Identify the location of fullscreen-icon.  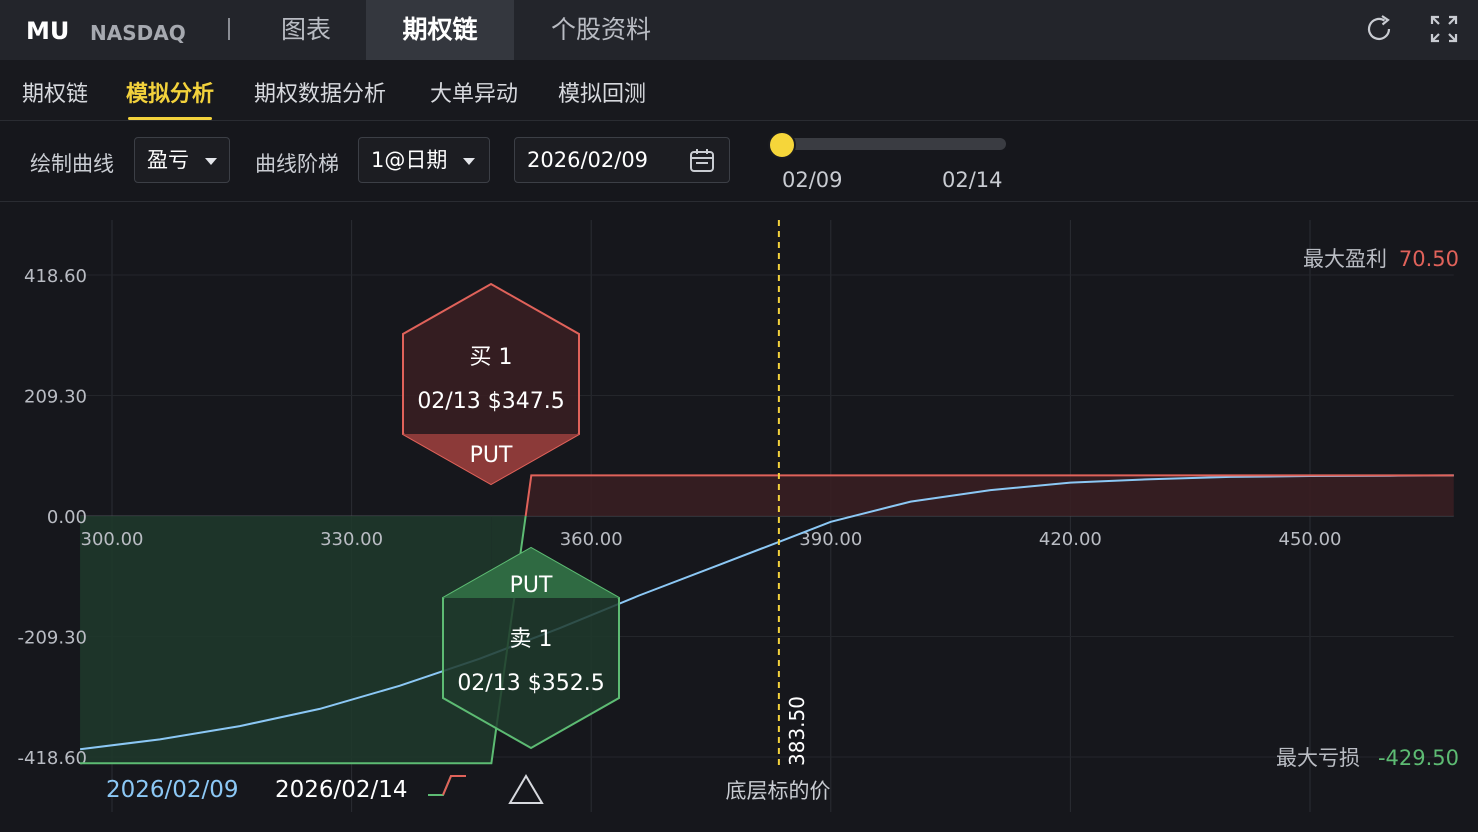
(1444, 29).